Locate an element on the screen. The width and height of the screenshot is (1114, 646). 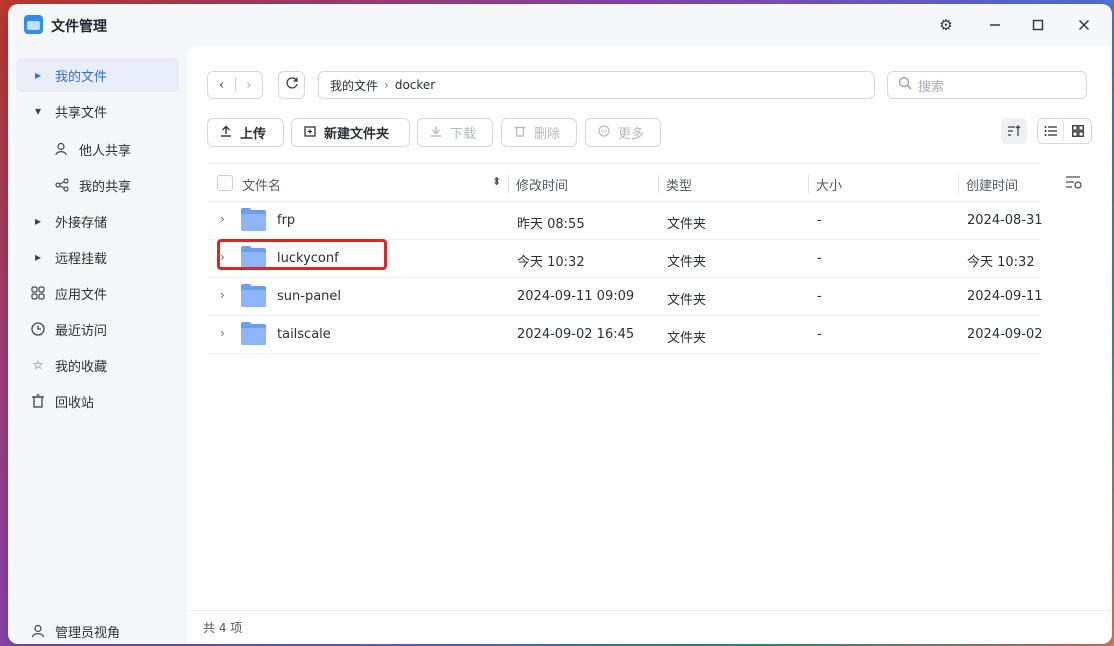
sidebar-item-external-storage: ▸ 外接存储 is located at coordinates (97, 221).